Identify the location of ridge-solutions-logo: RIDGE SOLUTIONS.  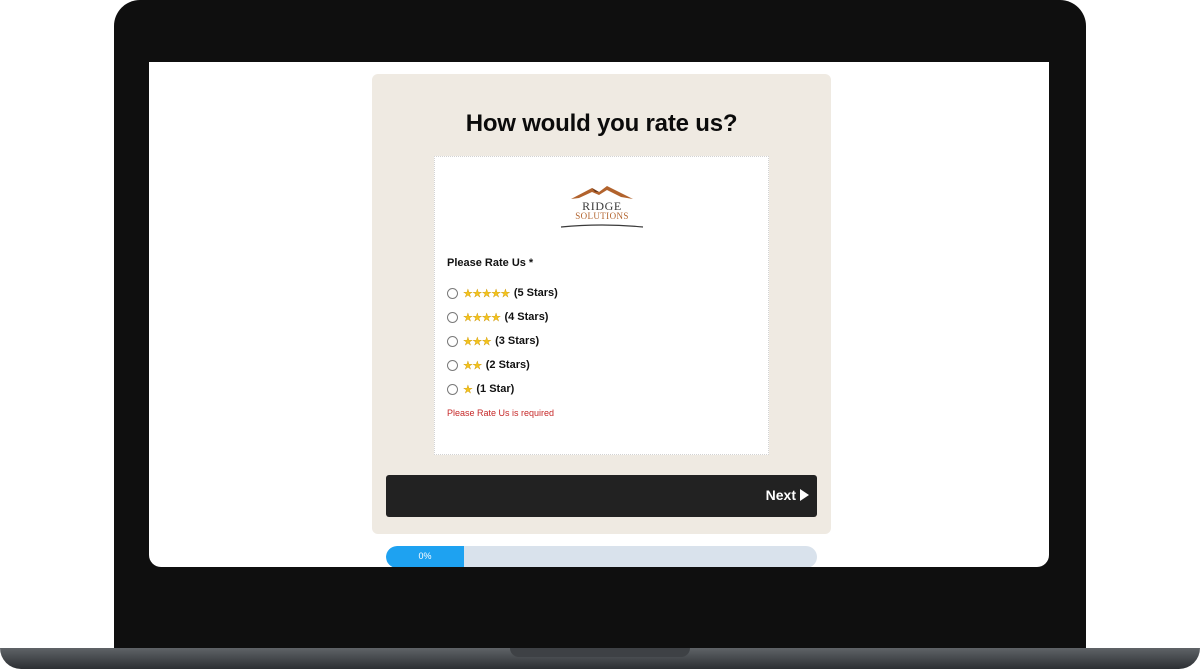
(602, 207).